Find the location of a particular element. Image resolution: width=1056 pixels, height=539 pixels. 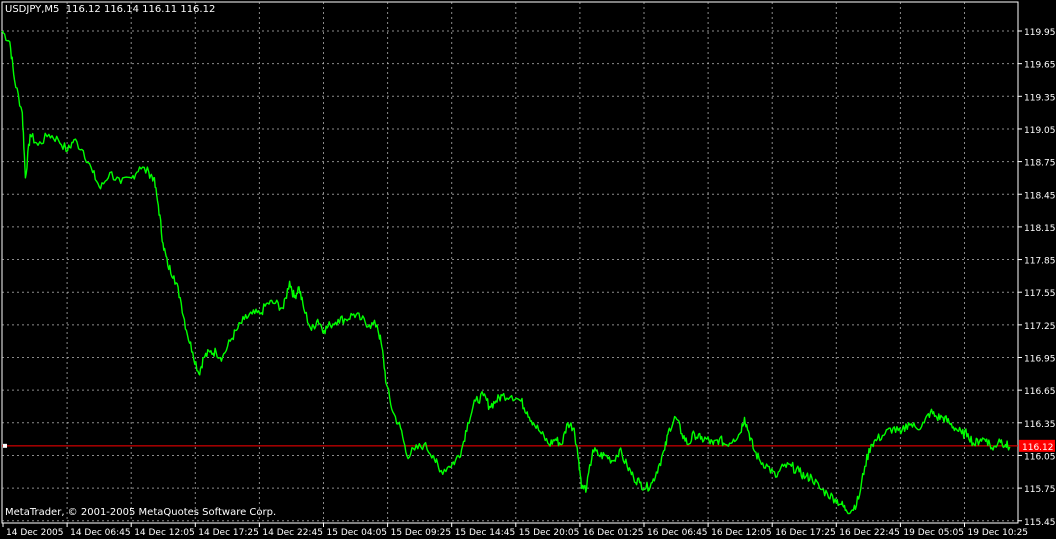

y-tick-label: 119.35 is located at coordinates (1040, 98).